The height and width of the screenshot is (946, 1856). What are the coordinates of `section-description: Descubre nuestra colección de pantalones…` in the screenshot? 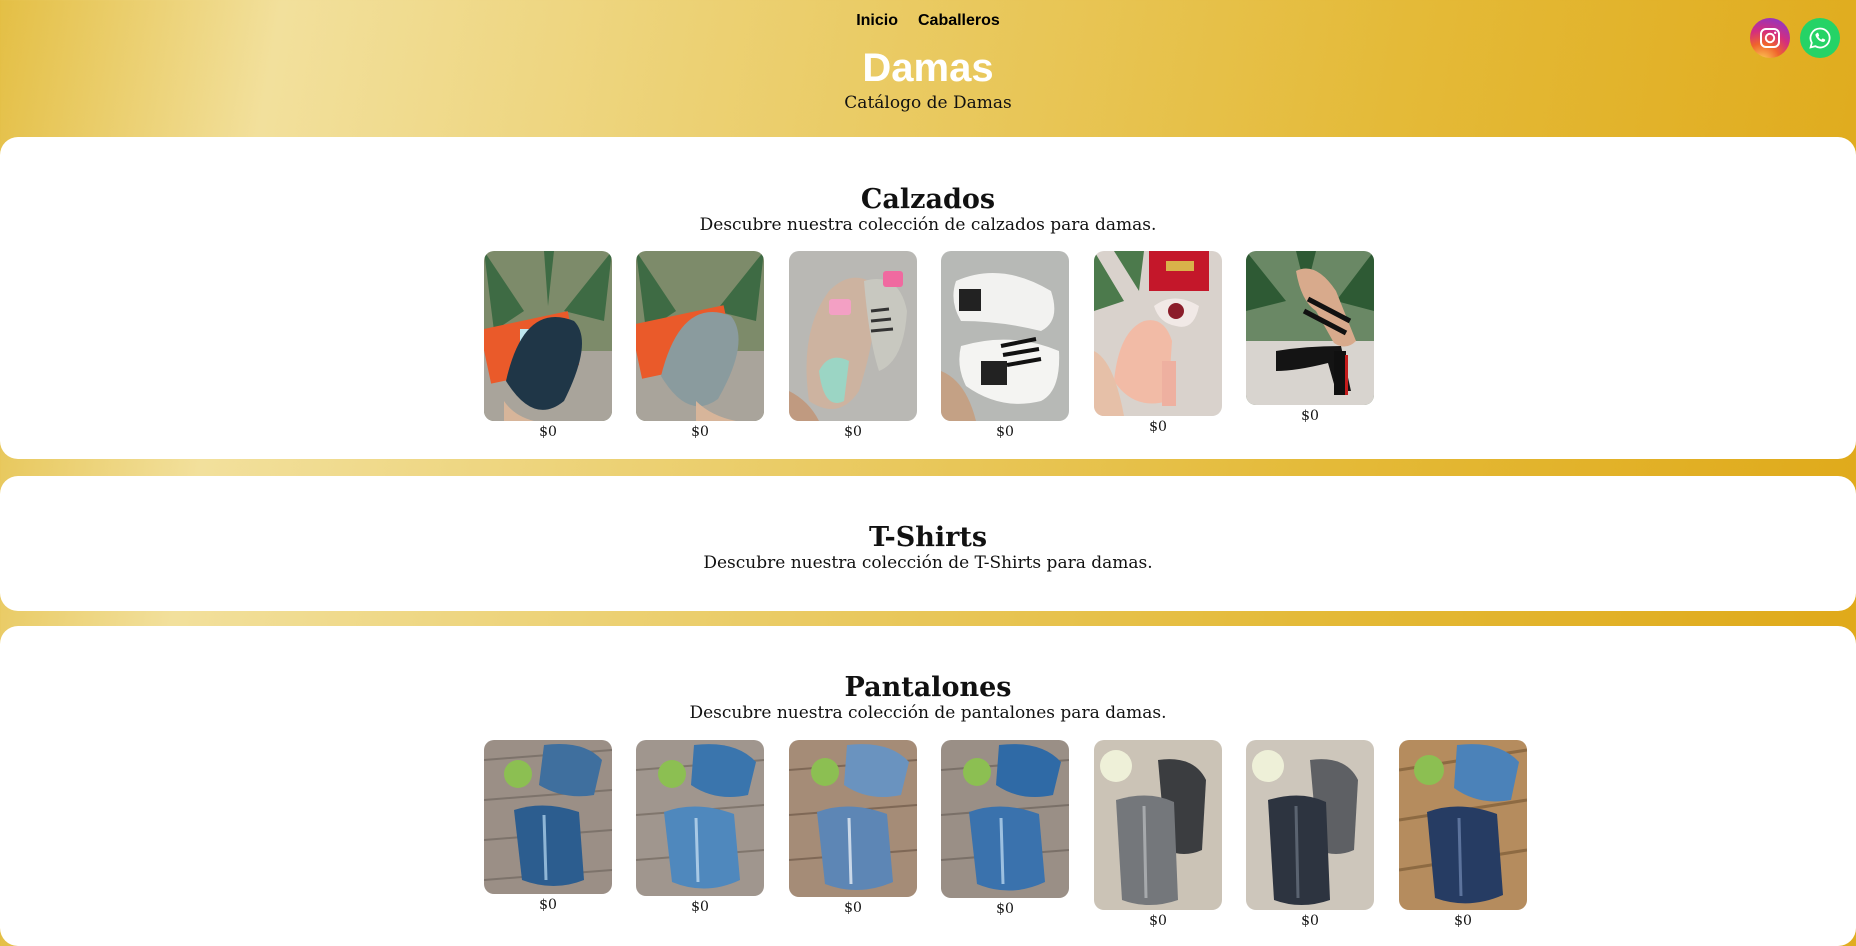 It's located at (928, 713).